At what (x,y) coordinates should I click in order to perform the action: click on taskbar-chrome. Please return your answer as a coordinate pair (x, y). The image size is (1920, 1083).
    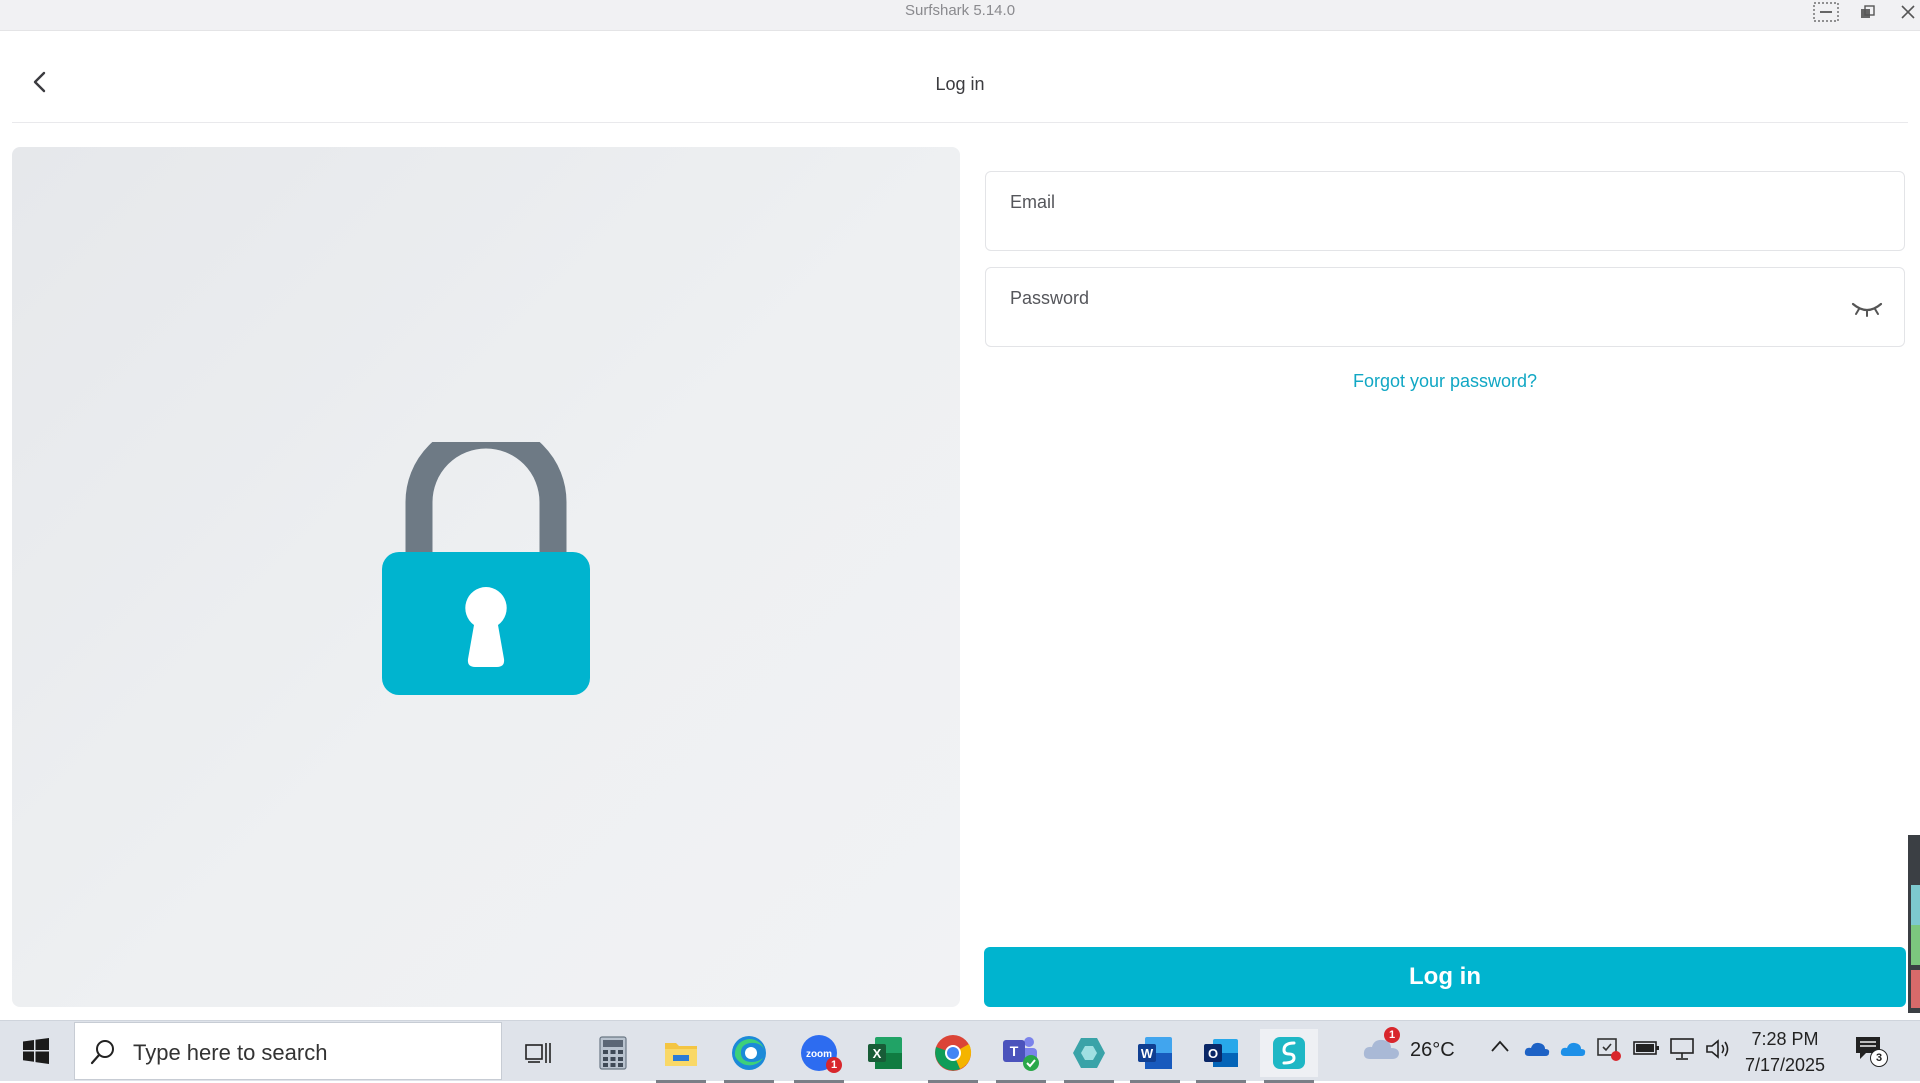
    Looking at the image, I should click on (953, 1056).